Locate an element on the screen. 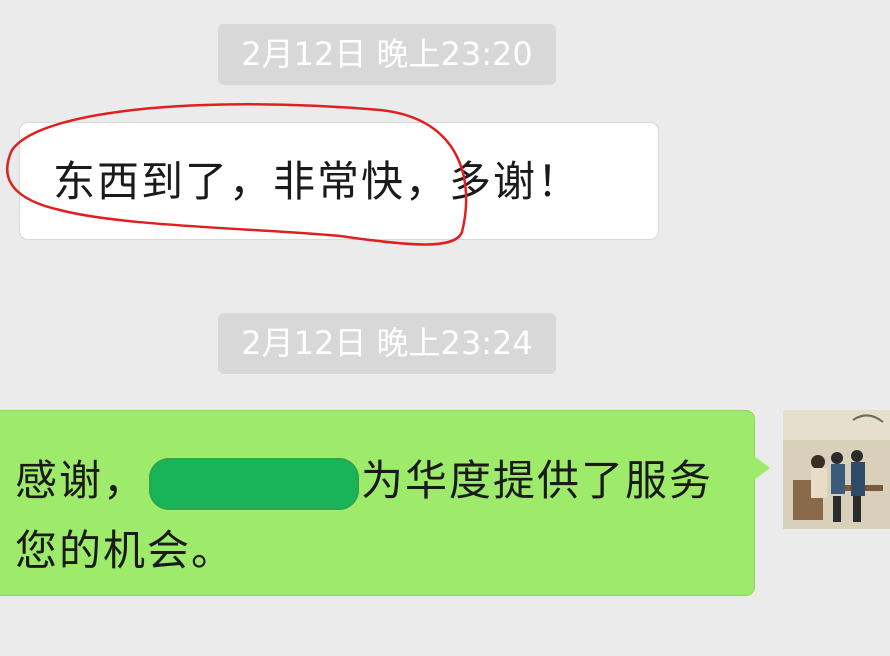 This screenshot has width=890, height=656. timestamp-divider: 2月12日 晚上23:24 is located at coordinates (387, 343).